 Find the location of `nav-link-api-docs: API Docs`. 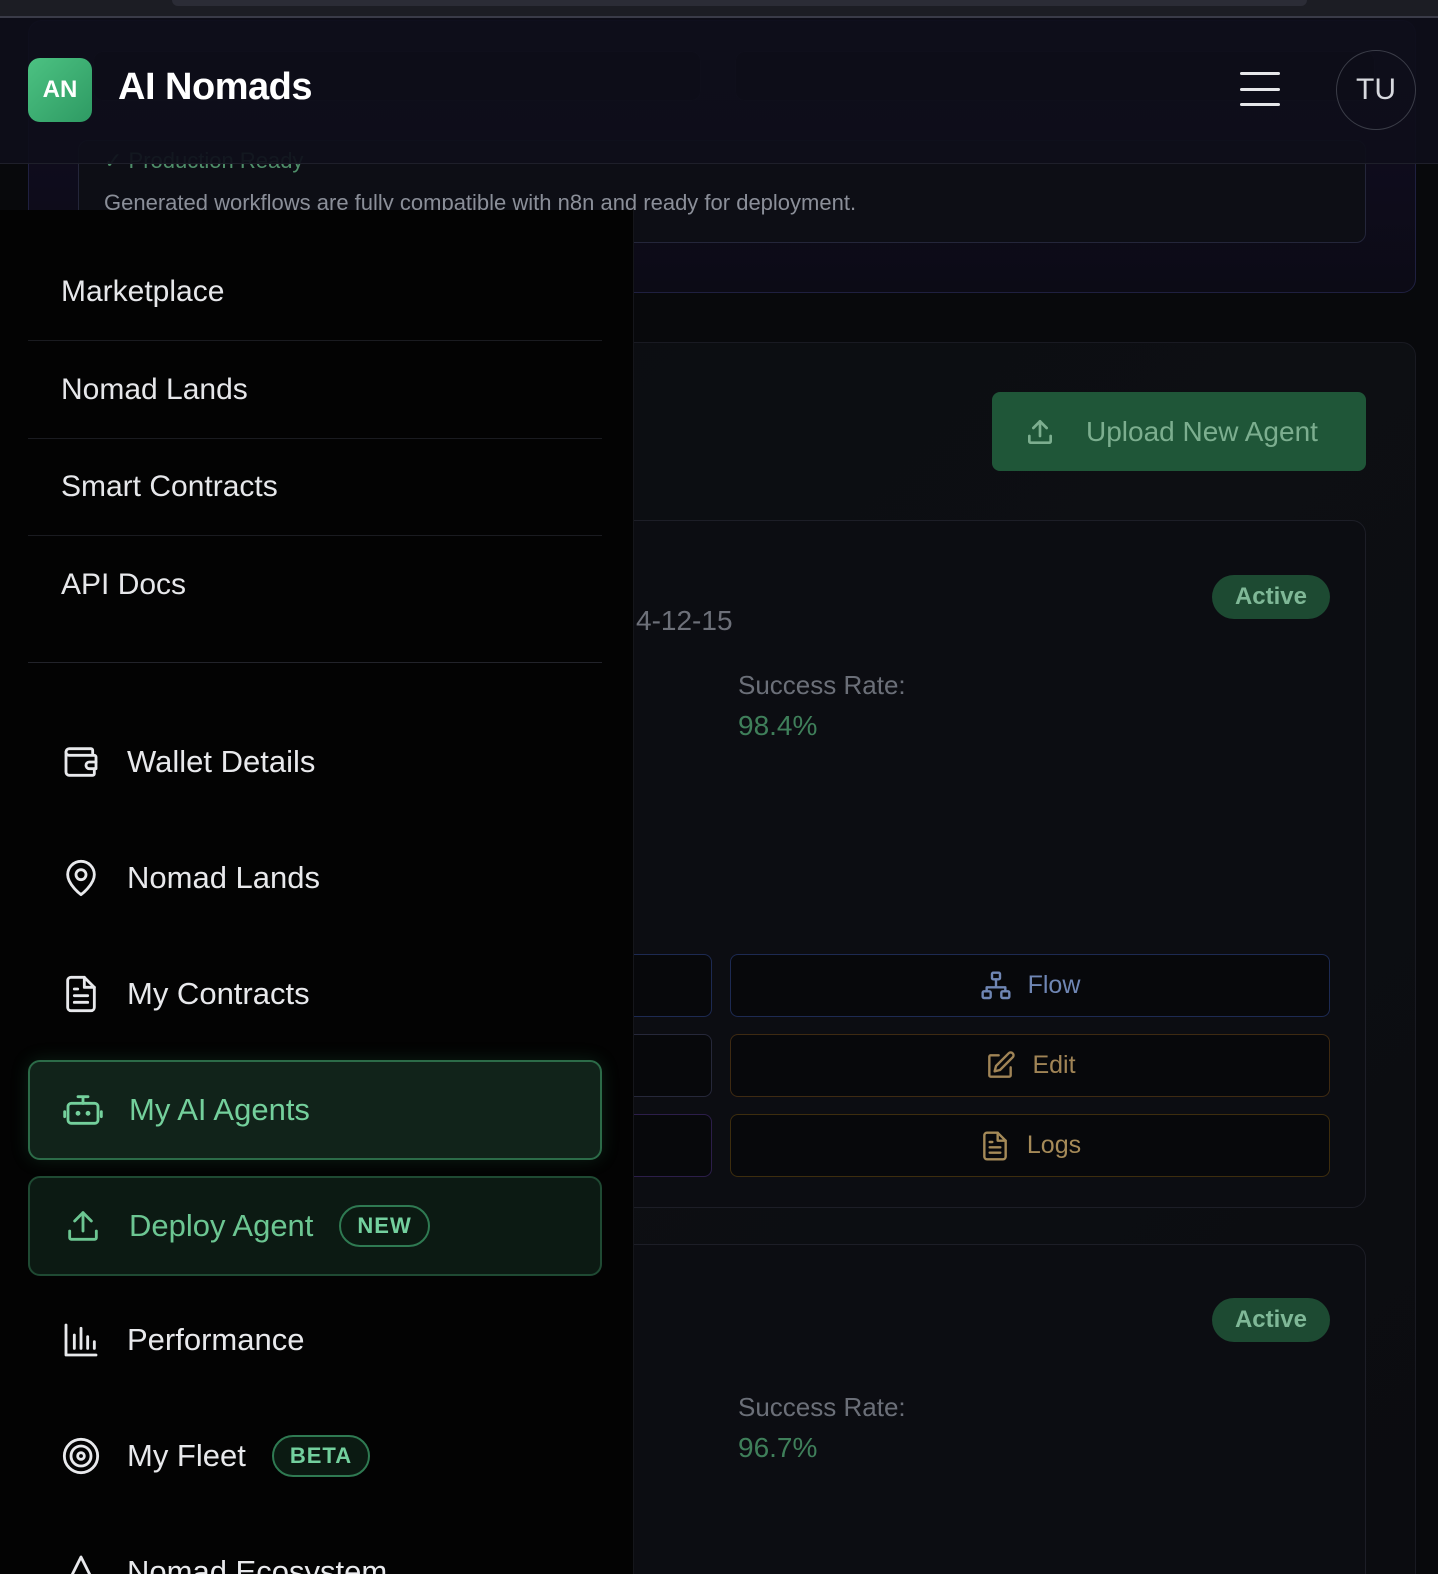

nav-link-api-docs: API Docs is located at coordinates (315, 585).